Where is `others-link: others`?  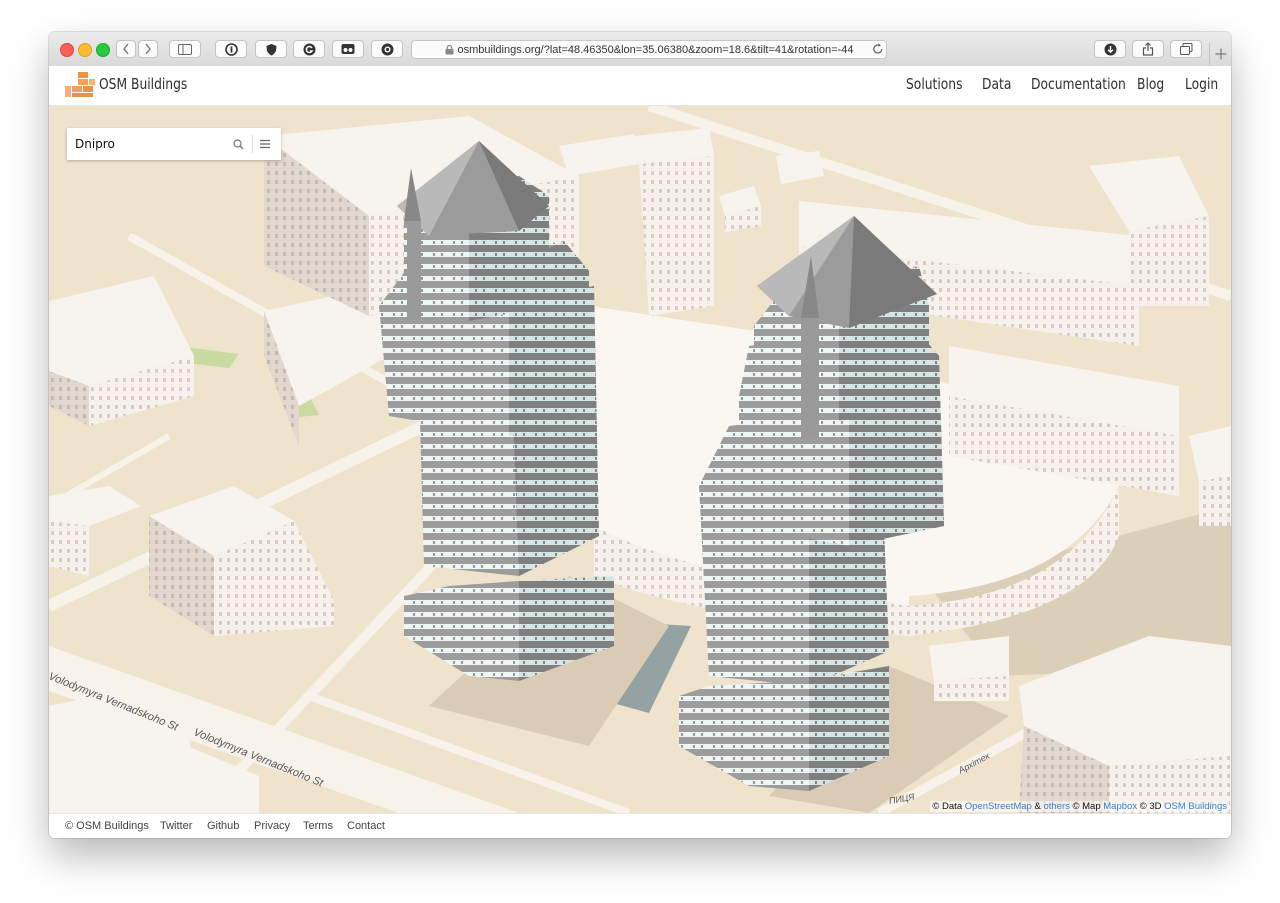
others-link: others is located at coordinates (1056, 806).